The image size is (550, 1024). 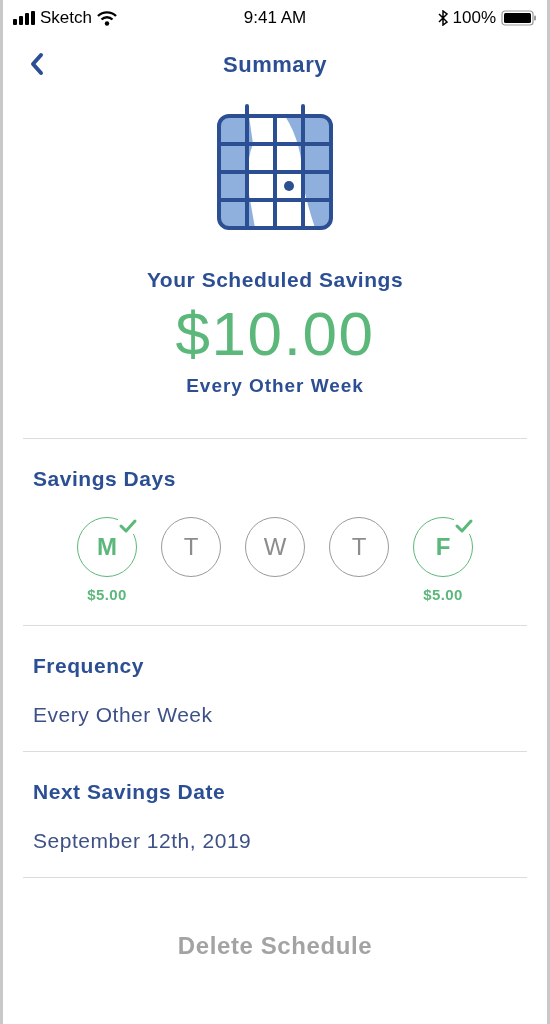 What do you see at coordinates (123, 715) in the screenshot?
I see `section-value: Every Other Week` at bounding box center [123, 715].